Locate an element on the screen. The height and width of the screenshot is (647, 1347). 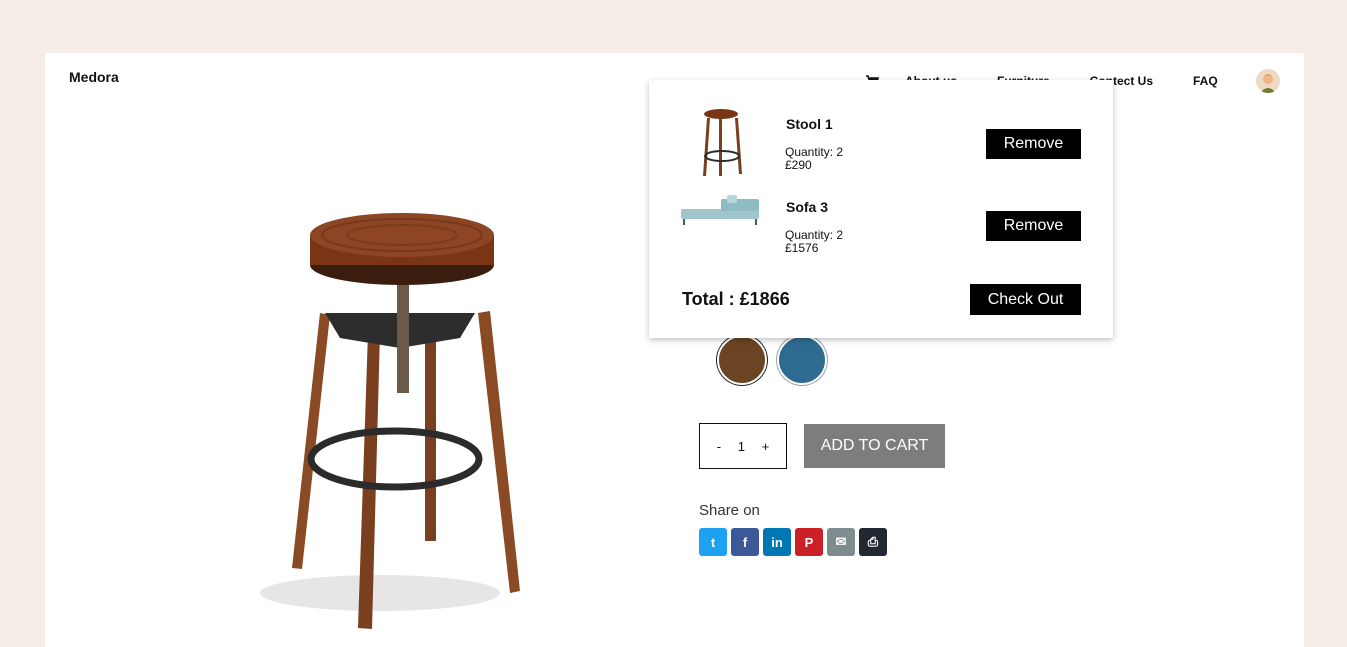
cart-item-price: £1576 is located at coordinates (802, 248).